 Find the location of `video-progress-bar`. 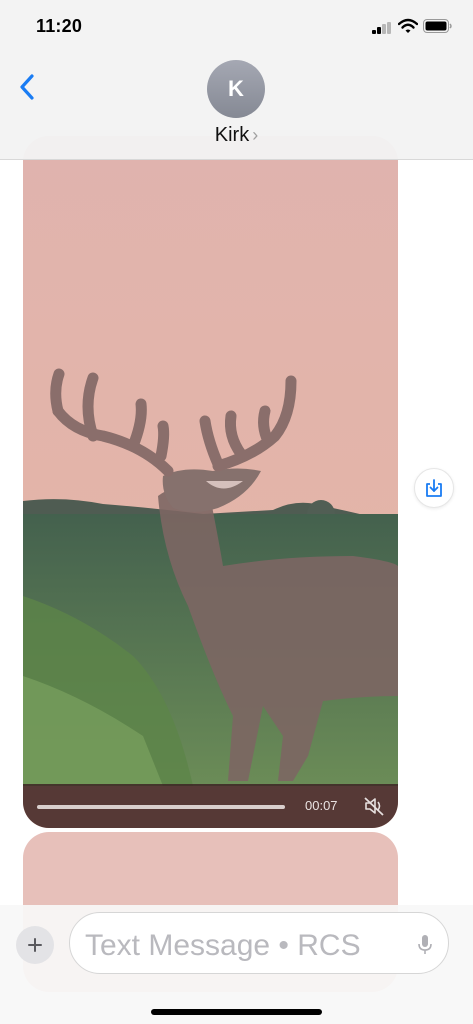

video-progress-bar is located at coordinates (161, 807).